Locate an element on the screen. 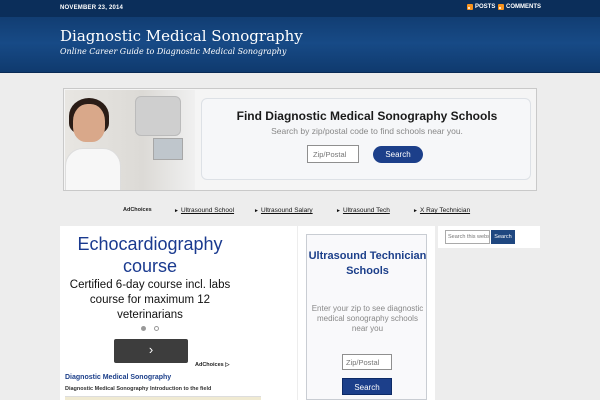 The width and height of the screenshot is (600, 400). photo-coat is located at coordinates (93, 169).